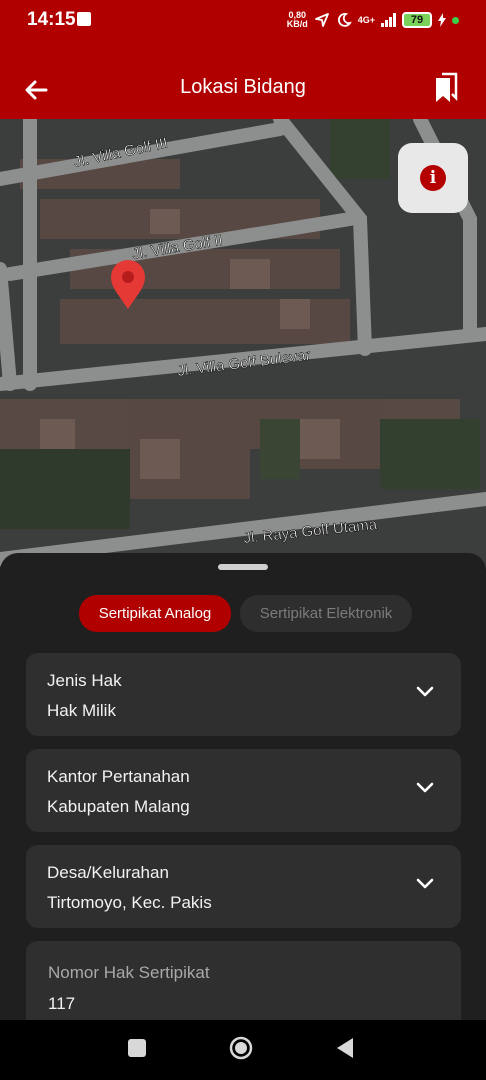 The width and height of the screenshot is (486, 1080). What do you see at coordinates (344, 20) in the screenshot?
I see `do-not-disturb-moon-icon` at bounding box center [344, 20].